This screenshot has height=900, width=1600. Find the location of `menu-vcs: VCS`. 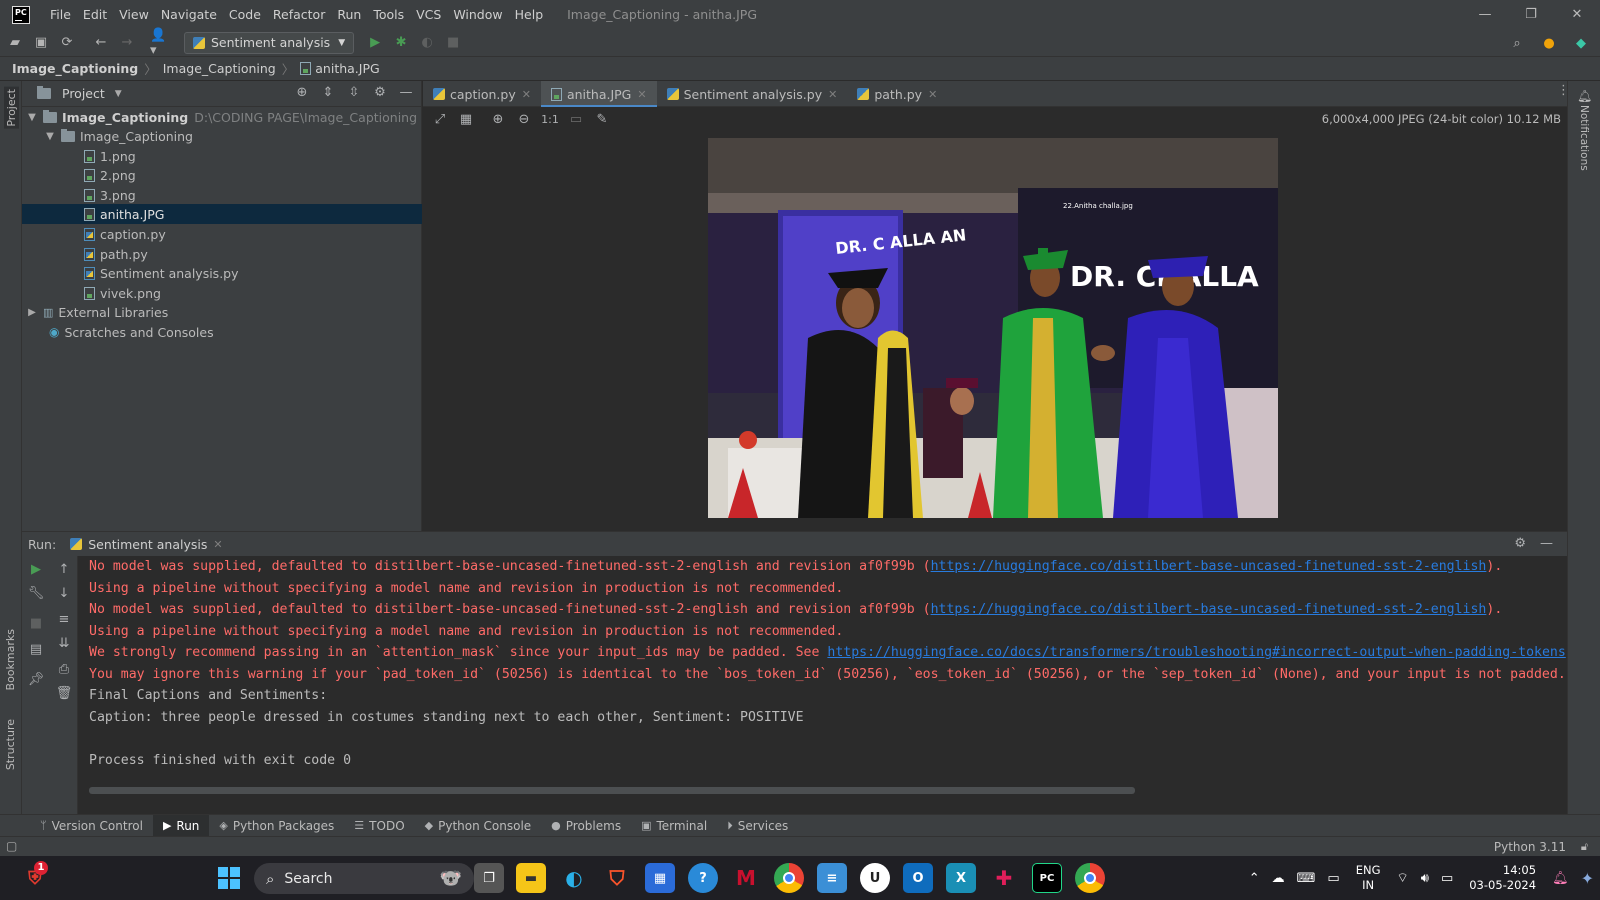

menu-vcs: VCS is located at coordinates (428, 14).